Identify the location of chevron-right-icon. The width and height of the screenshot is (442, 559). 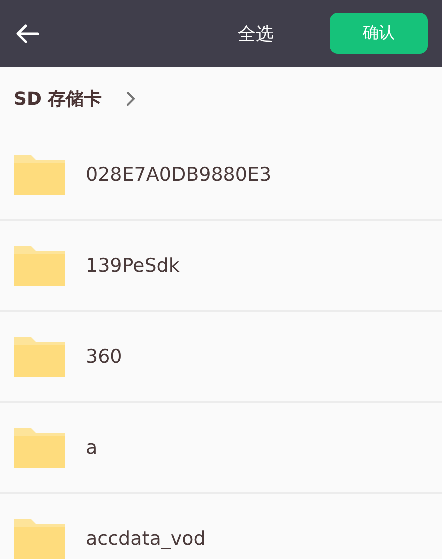
(131, 98).